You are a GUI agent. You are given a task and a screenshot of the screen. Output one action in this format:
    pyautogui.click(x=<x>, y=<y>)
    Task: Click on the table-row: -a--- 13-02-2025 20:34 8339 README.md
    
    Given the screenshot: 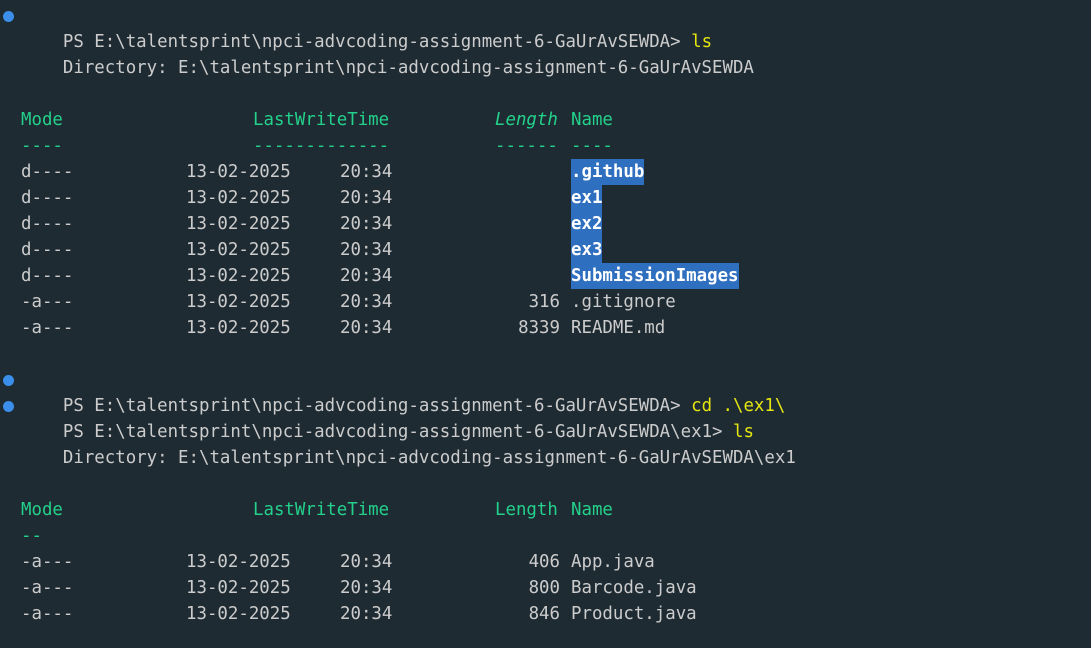 What is the action you would take?
    pyautogui.click(x=545, y=328)
    